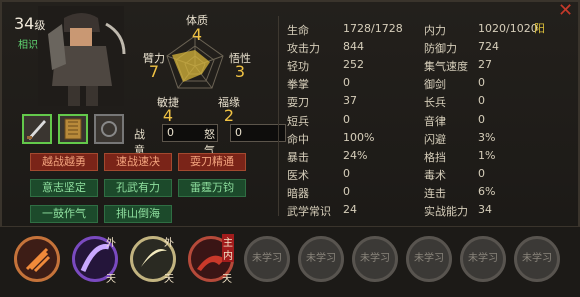 The image size is (580, 297). Describe the element at coordinates (64, 214) in the screenshot. I see `trait-button: 一鼓作气` at that location.